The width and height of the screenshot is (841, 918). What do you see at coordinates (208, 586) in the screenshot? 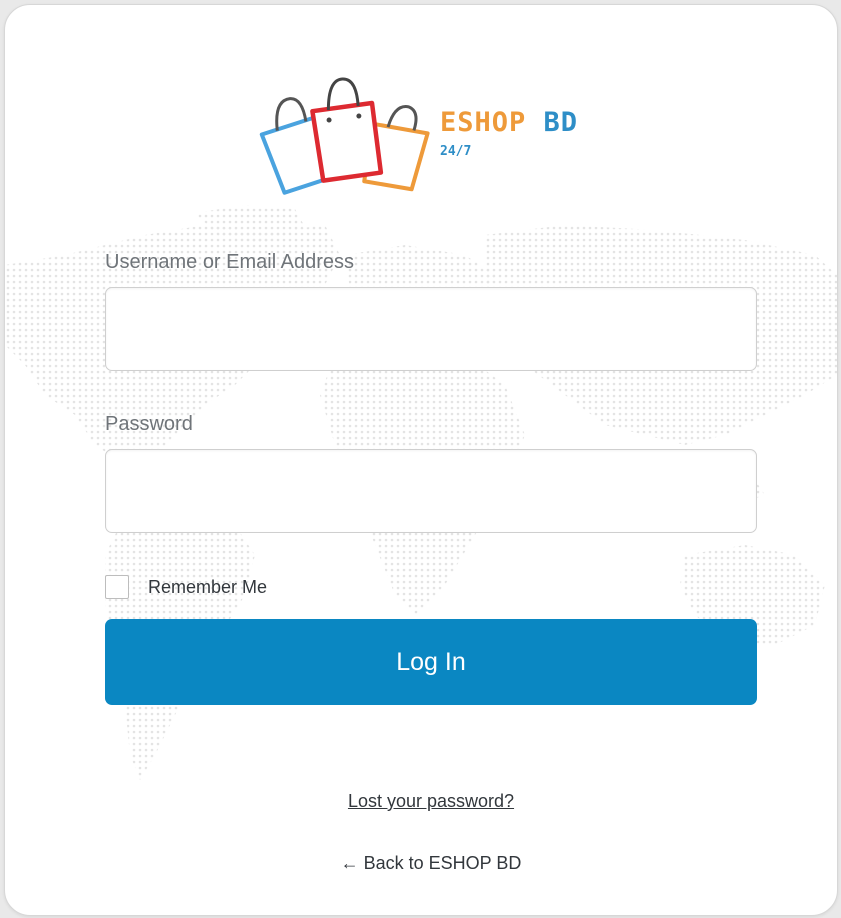
I see `remember-me-label: Remember Me` at bounding box center [208, 586].